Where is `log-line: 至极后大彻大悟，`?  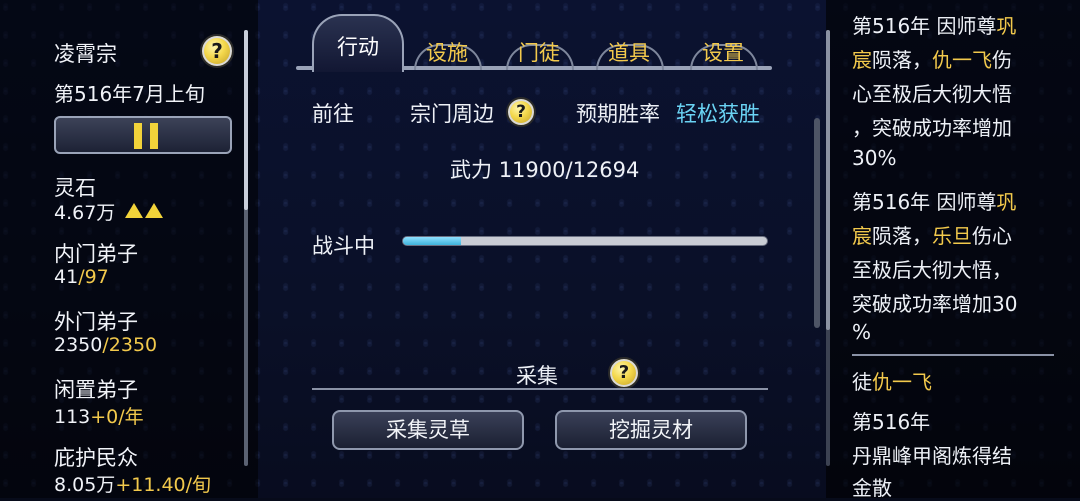
log-line: 至极后大彻大悟， is located at coordinates (932, 268).